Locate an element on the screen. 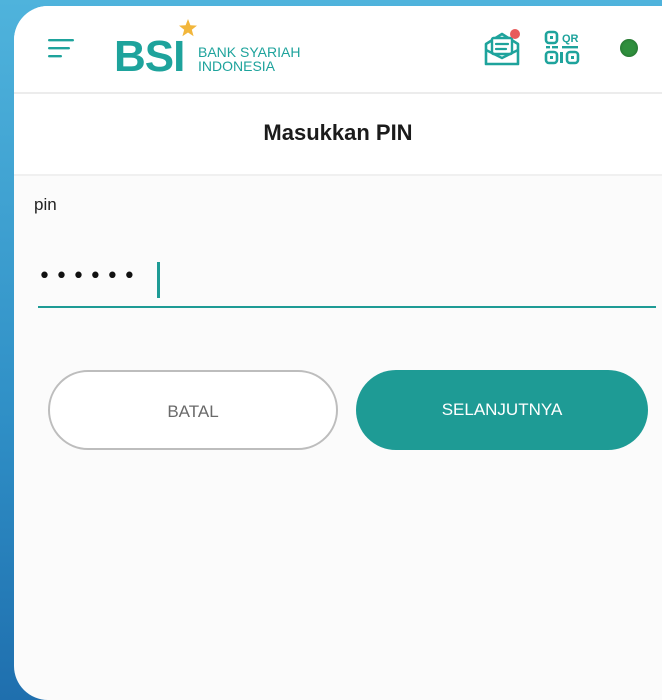 This screenshot has width=662, height=700. top-app-bar: BSI BANK SYARIAH INDONESIA QR is located at coordinates (338, 50).